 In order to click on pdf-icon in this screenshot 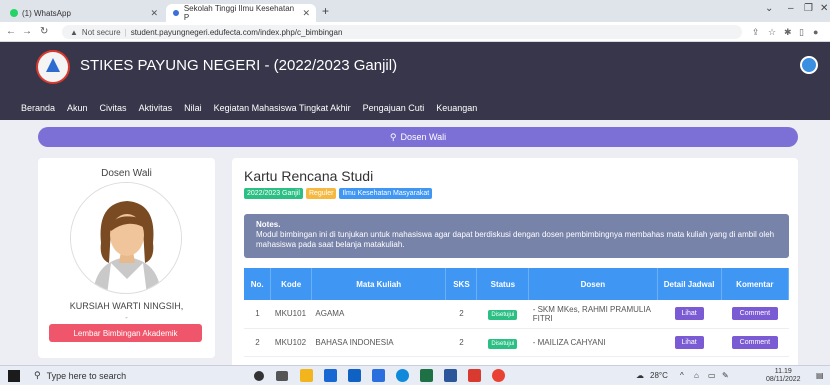, I will do `click(474, 375)`.